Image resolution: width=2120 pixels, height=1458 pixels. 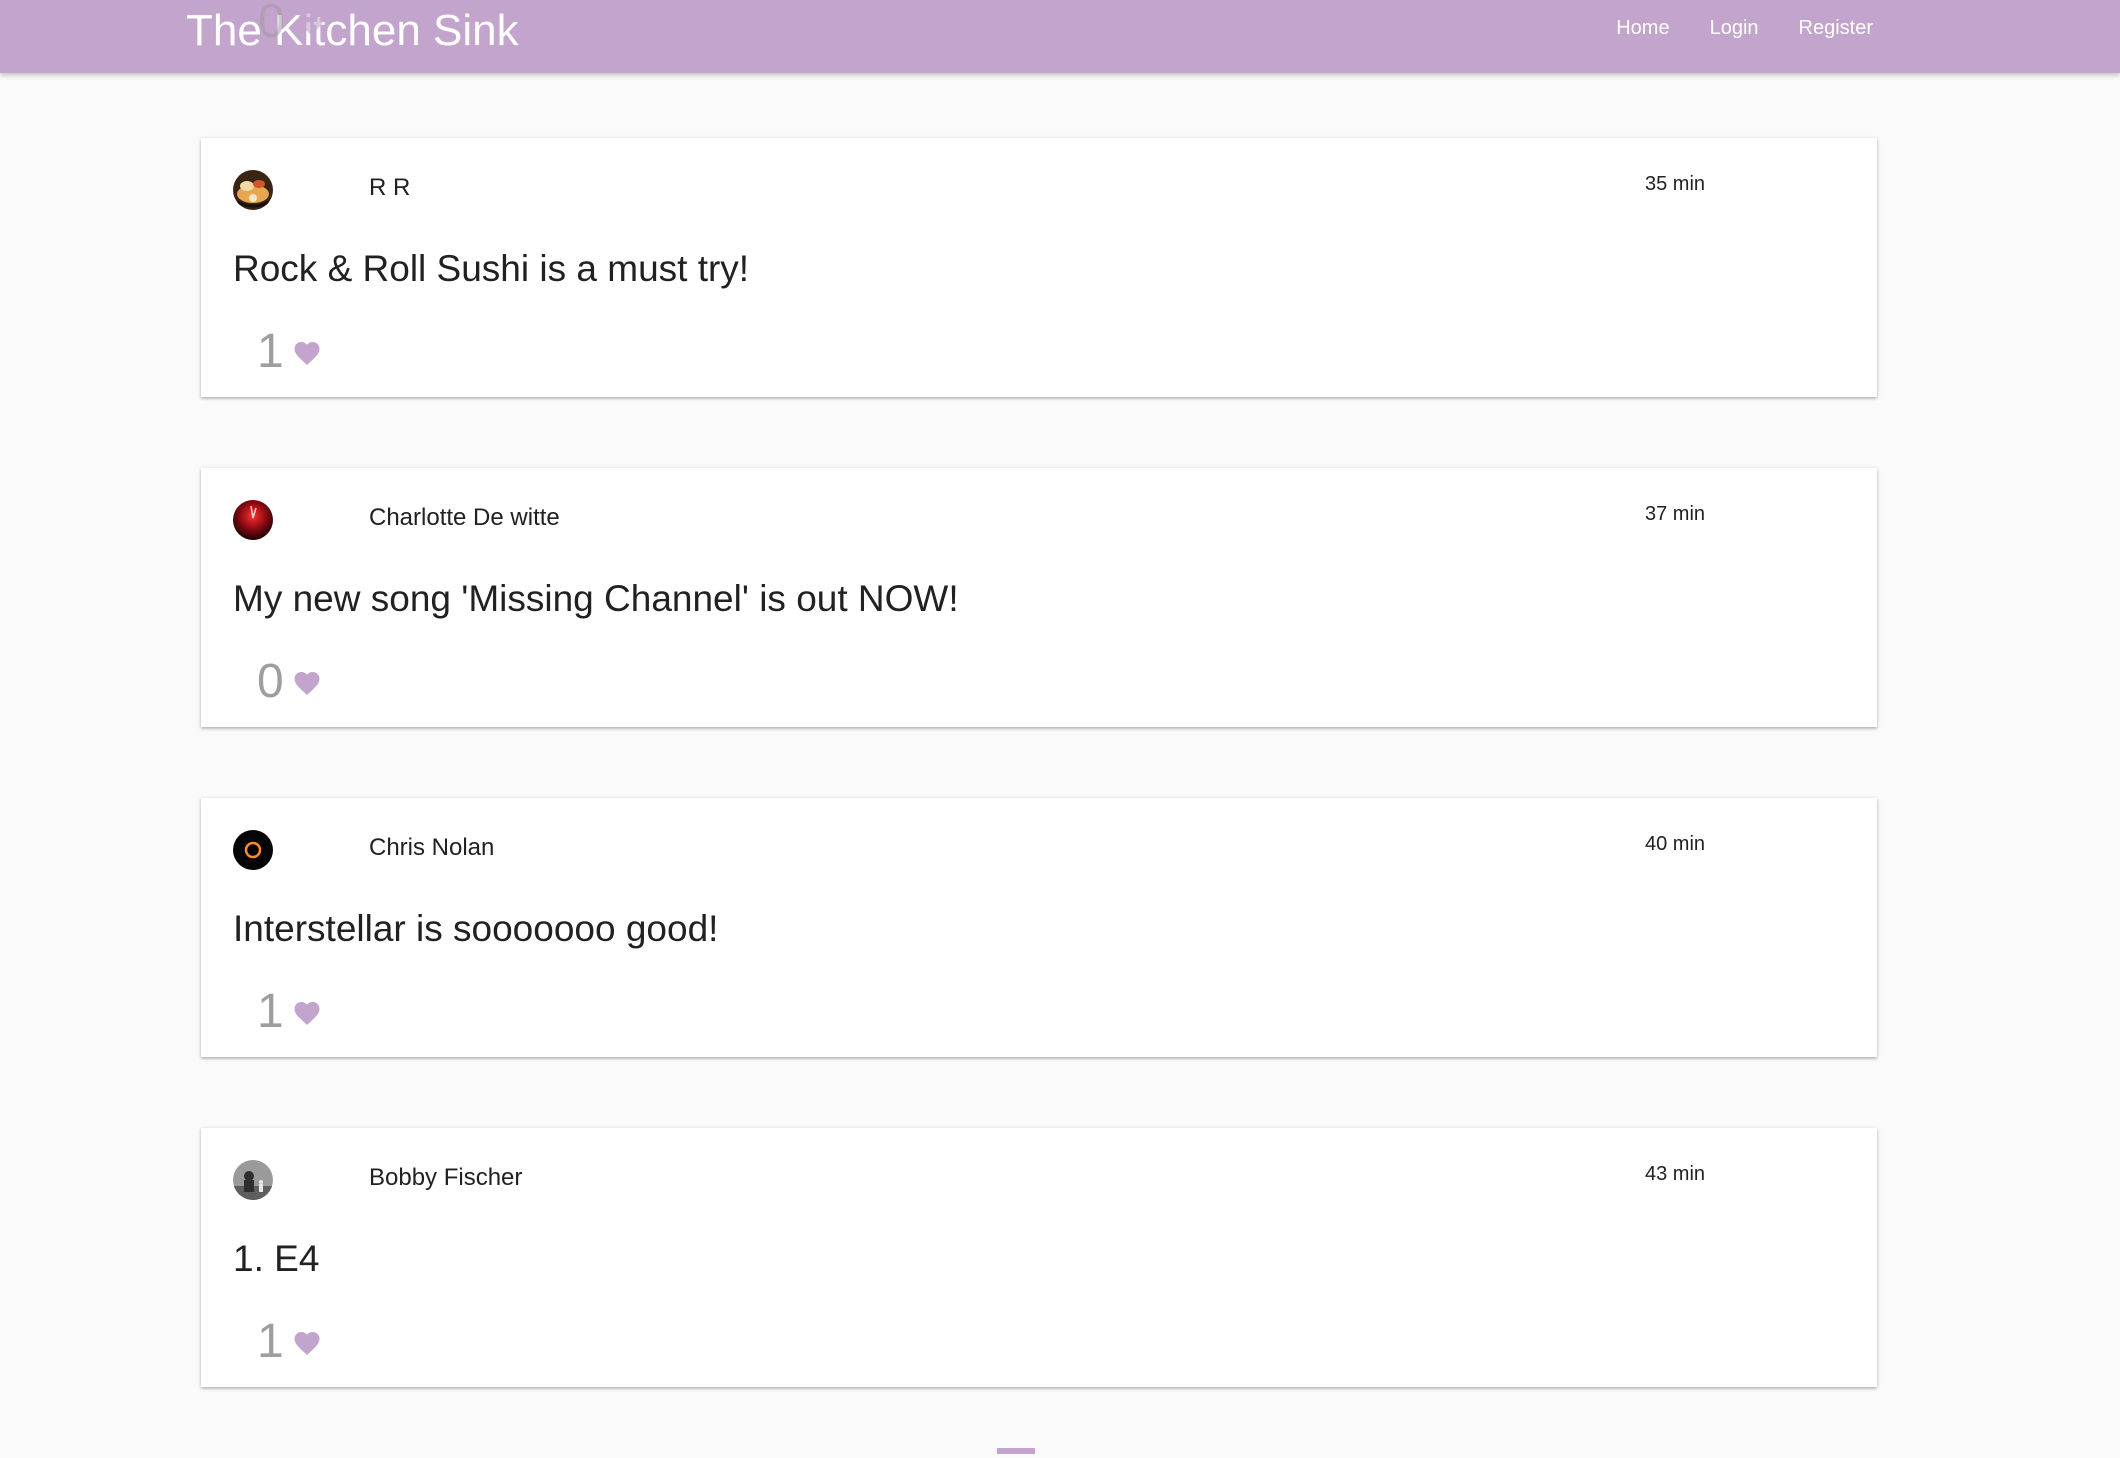 What do you see at coordinates (1675, 514) in the screenshot?
I see `post-timestamp: 37 min` at bounding box center [1675, 514].